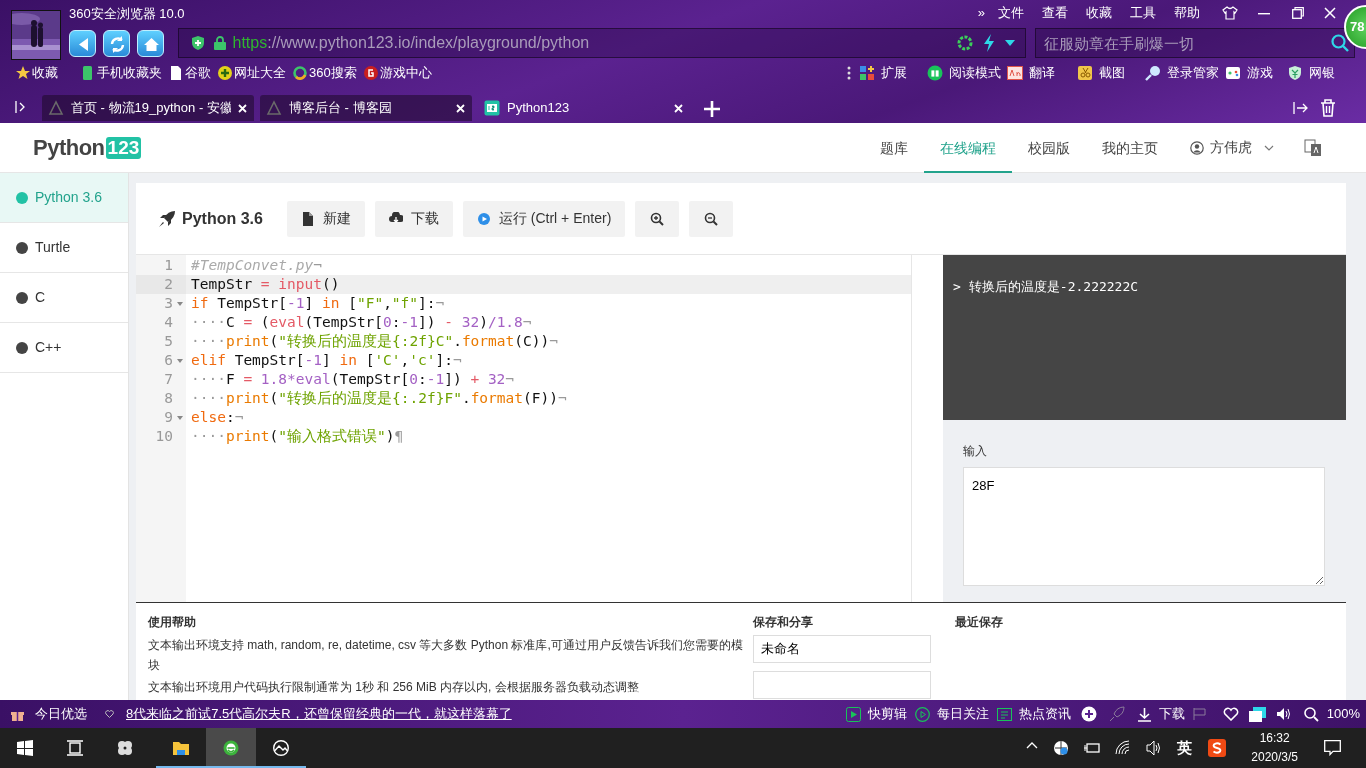 This screenshot has width=1366, height=768. Describe the element at coordinates (1123, 748) in the screenshot. I see `wifi-icon` at that location.